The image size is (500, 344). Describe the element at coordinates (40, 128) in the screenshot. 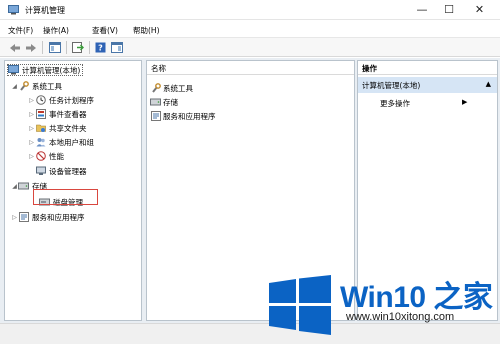

I see `shared-folder-icon` at that location.